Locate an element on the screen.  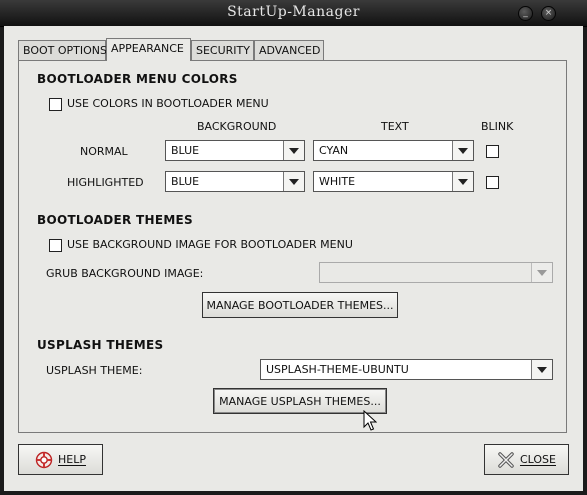
highlighted-background-select: BLUE is located at coordinates (235, 181).